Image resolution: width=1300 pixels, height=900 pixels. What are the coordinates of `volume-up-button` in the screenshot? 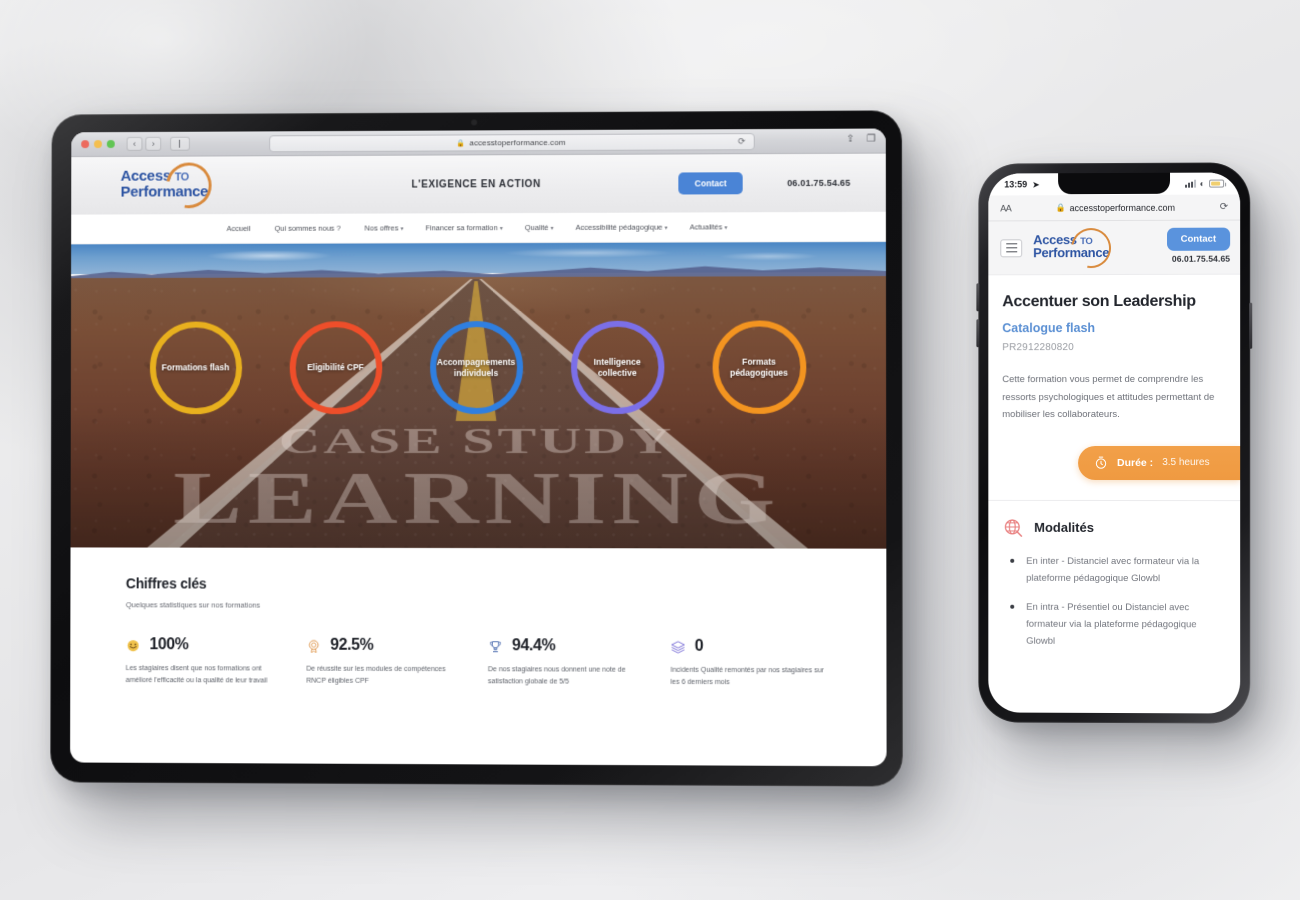 It's located at (978, 297).